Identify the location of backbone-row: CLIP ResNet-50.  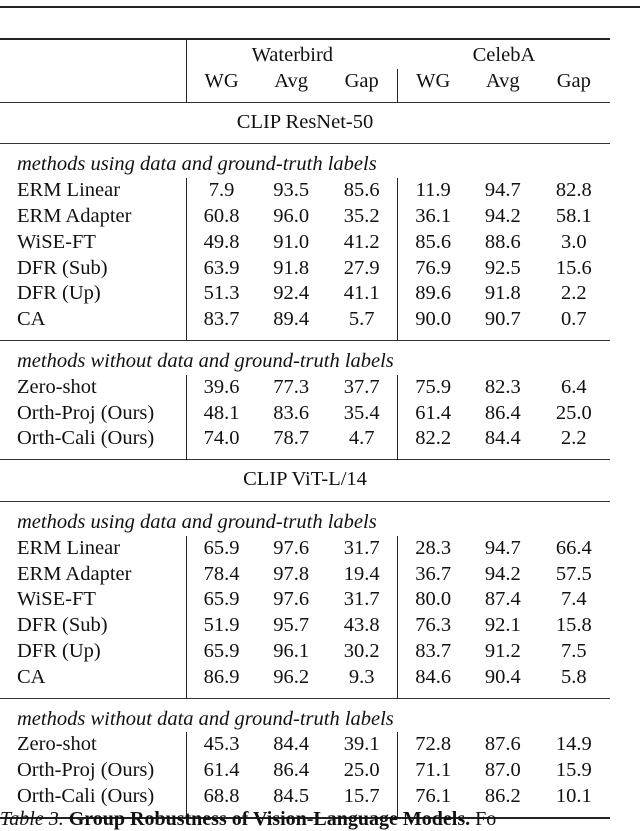
(305, 122).